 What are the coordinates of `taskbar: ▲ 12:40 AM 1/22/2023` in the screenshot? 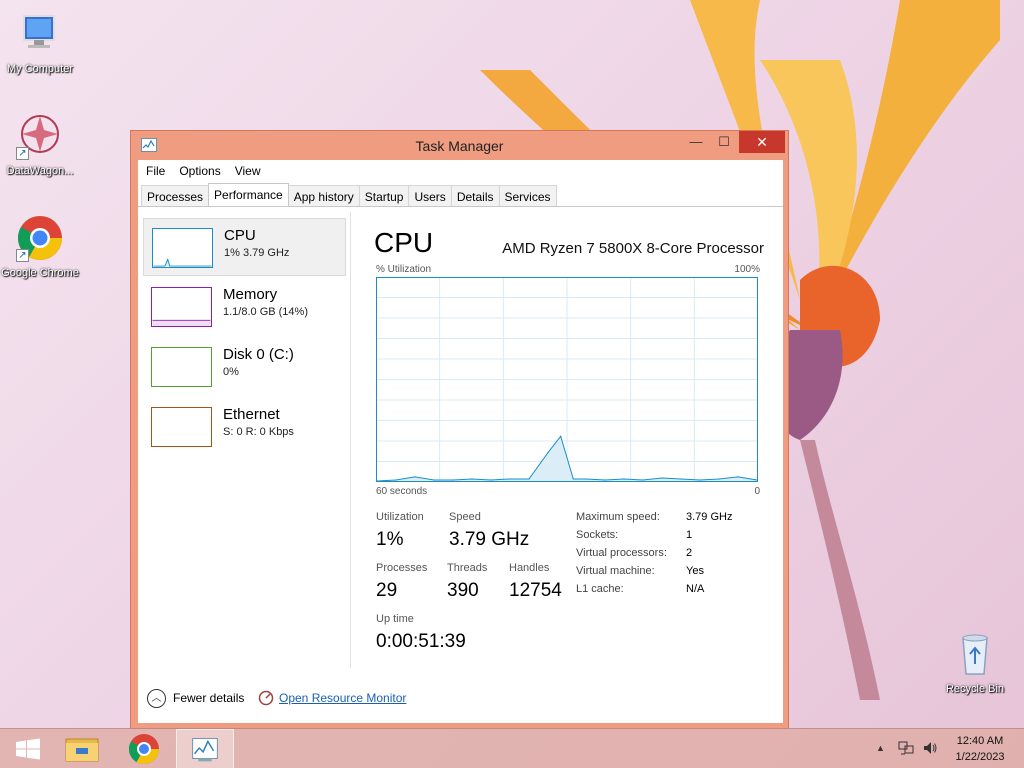 It's located at (512, 748).